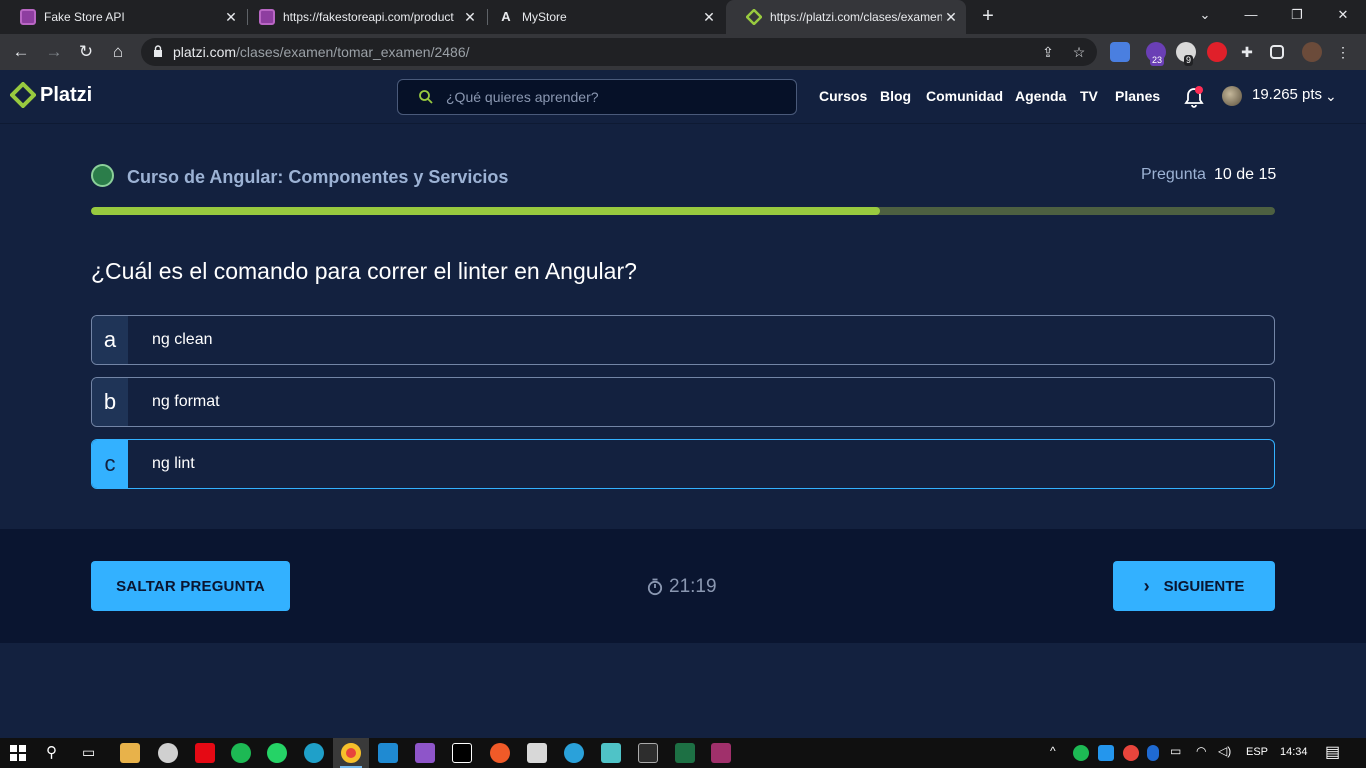  Describe the element at coordinates (1217, 52) in the screenshot. I see `adblock-extension-icon` at that location.